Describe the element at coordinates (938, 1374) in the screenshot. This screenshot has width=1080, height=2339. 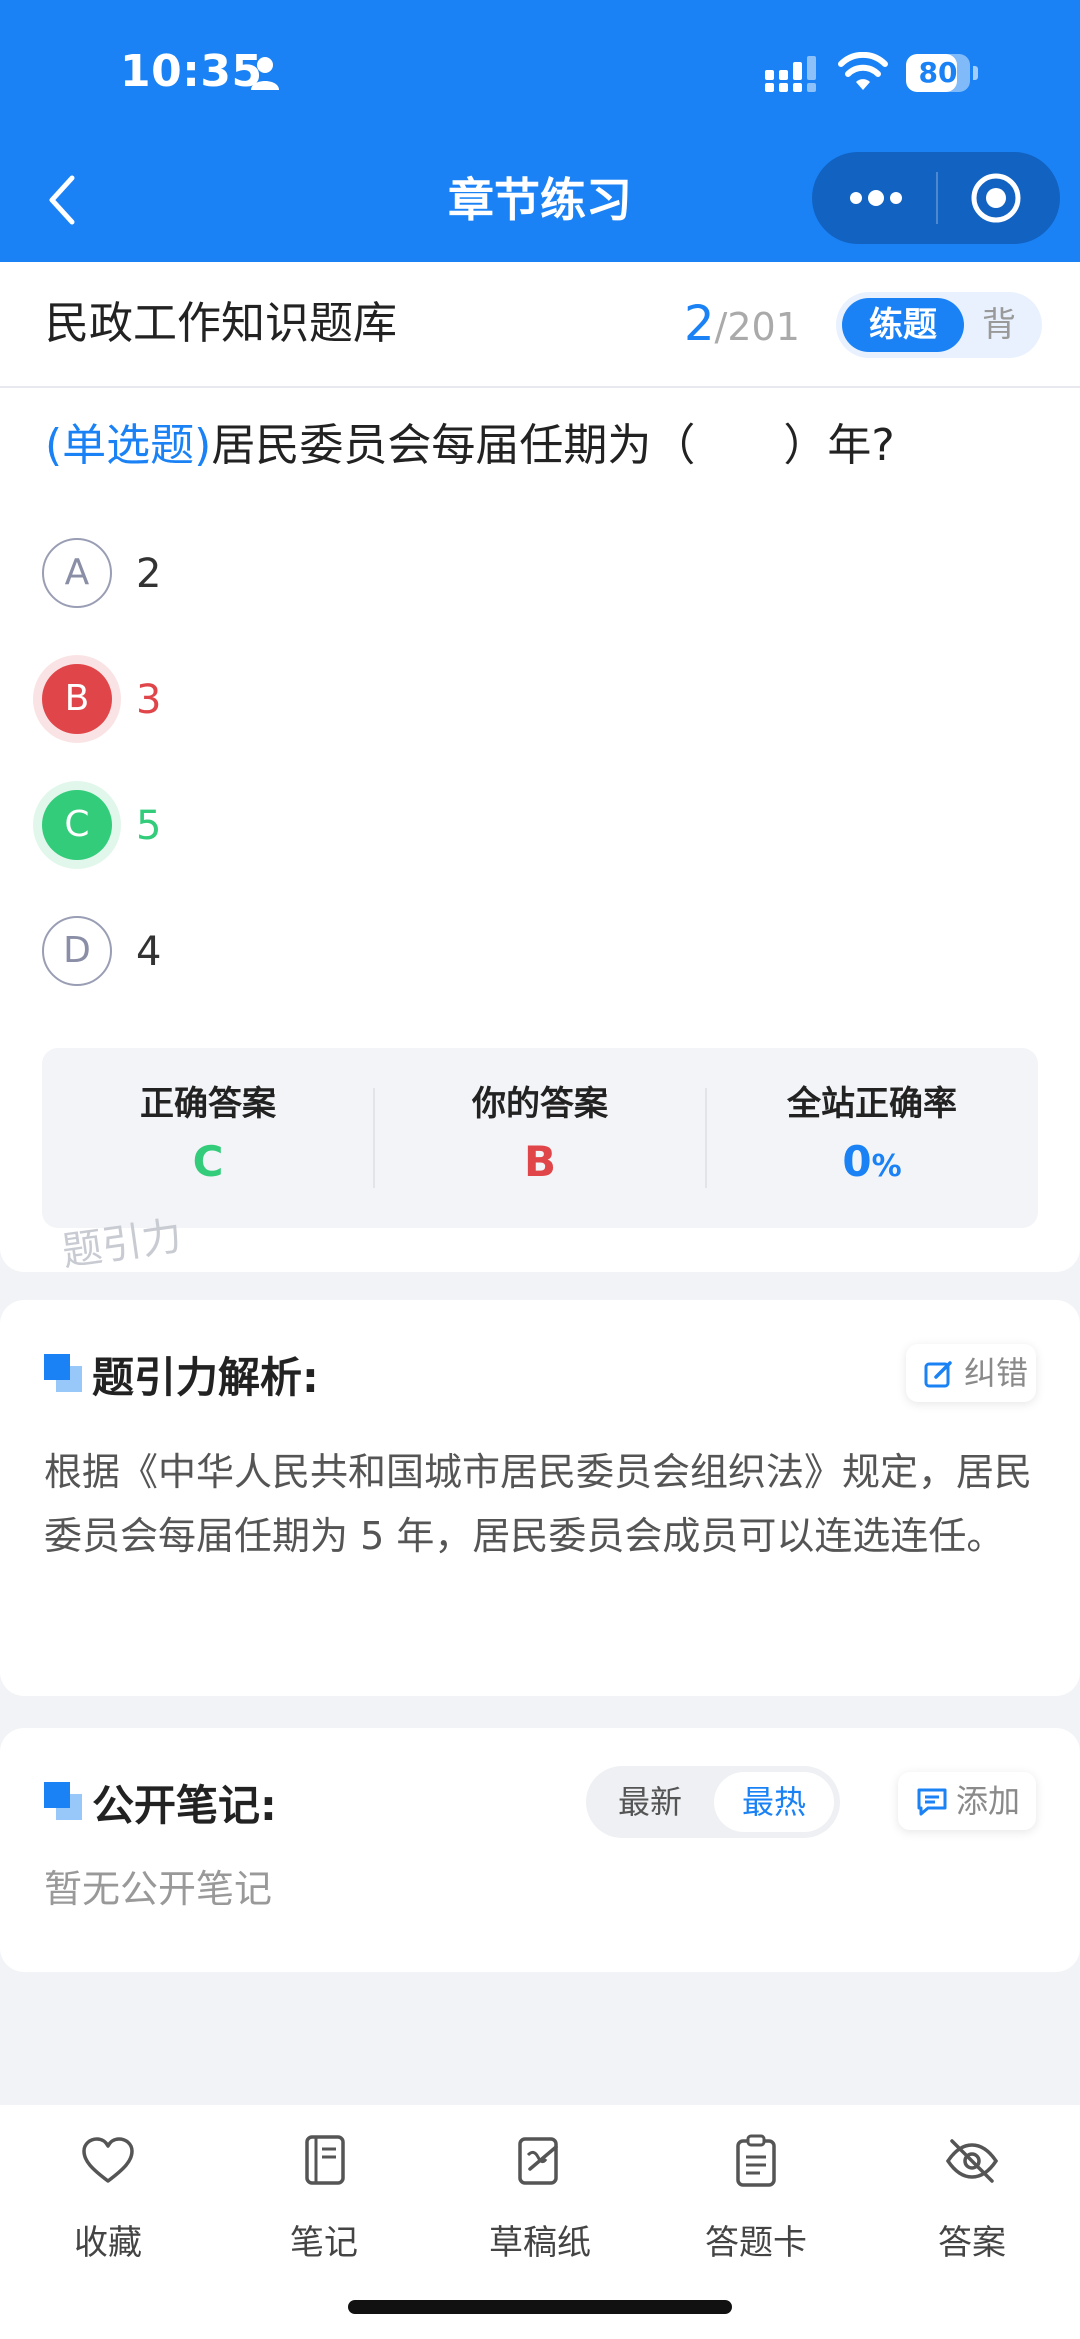
I see `edit-icon` at that location.